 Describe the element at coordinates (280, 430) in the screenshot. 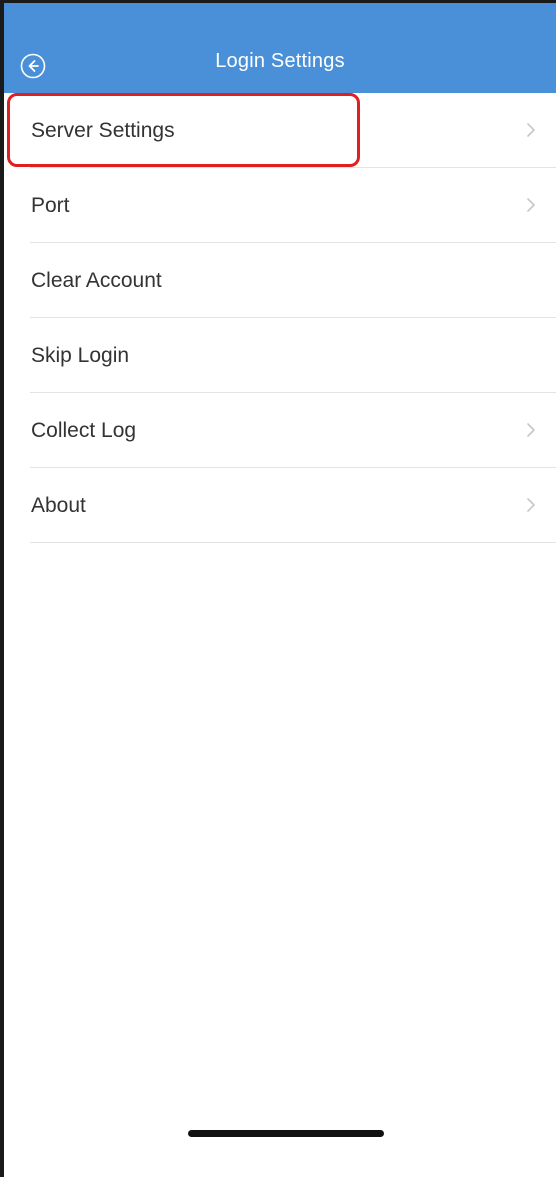

I see `menu-item-collect-log: Collect Log` at that location.